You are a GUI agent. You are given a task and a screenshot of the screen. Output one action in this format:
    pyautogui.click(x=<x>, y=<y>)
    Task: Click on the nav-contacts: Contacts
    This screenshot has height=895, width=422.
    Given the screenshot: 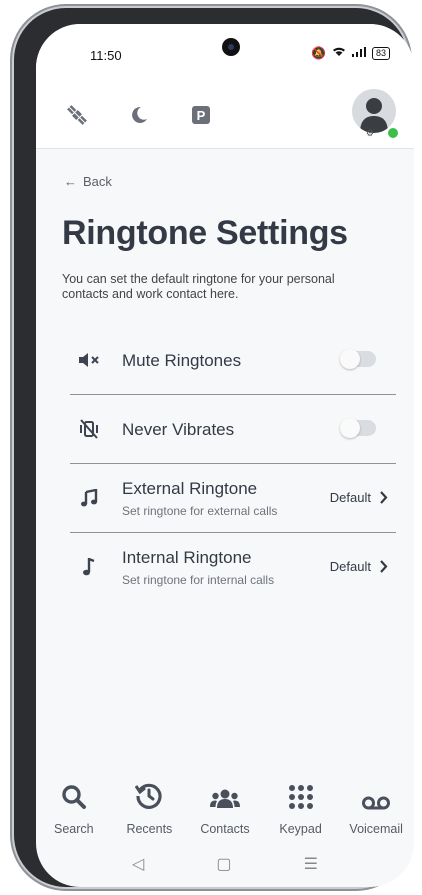 What is the action you would take?
    pyautogui.click(x=225, y=809)
    